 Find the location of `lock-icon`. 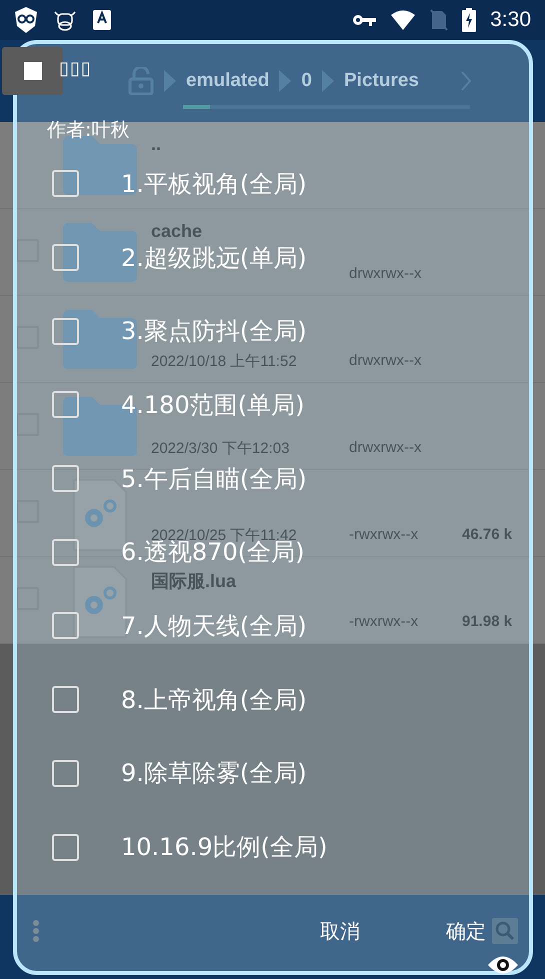

lock-icon is located at coordinates (141, 81).